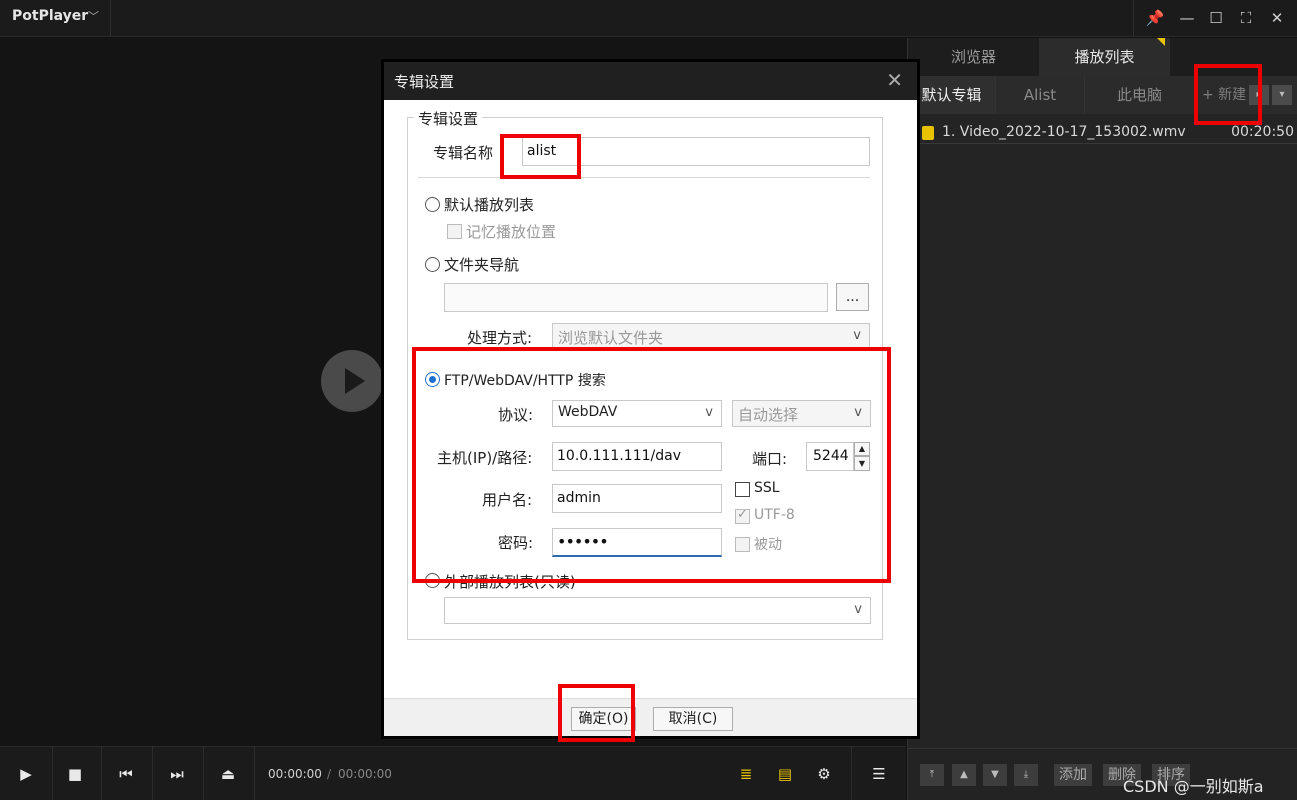 Image resolution: width=1297 pixels, height=800 pixels. I want to click on dialog-footer: 确定(O) 取消(C), so click(650, 717).